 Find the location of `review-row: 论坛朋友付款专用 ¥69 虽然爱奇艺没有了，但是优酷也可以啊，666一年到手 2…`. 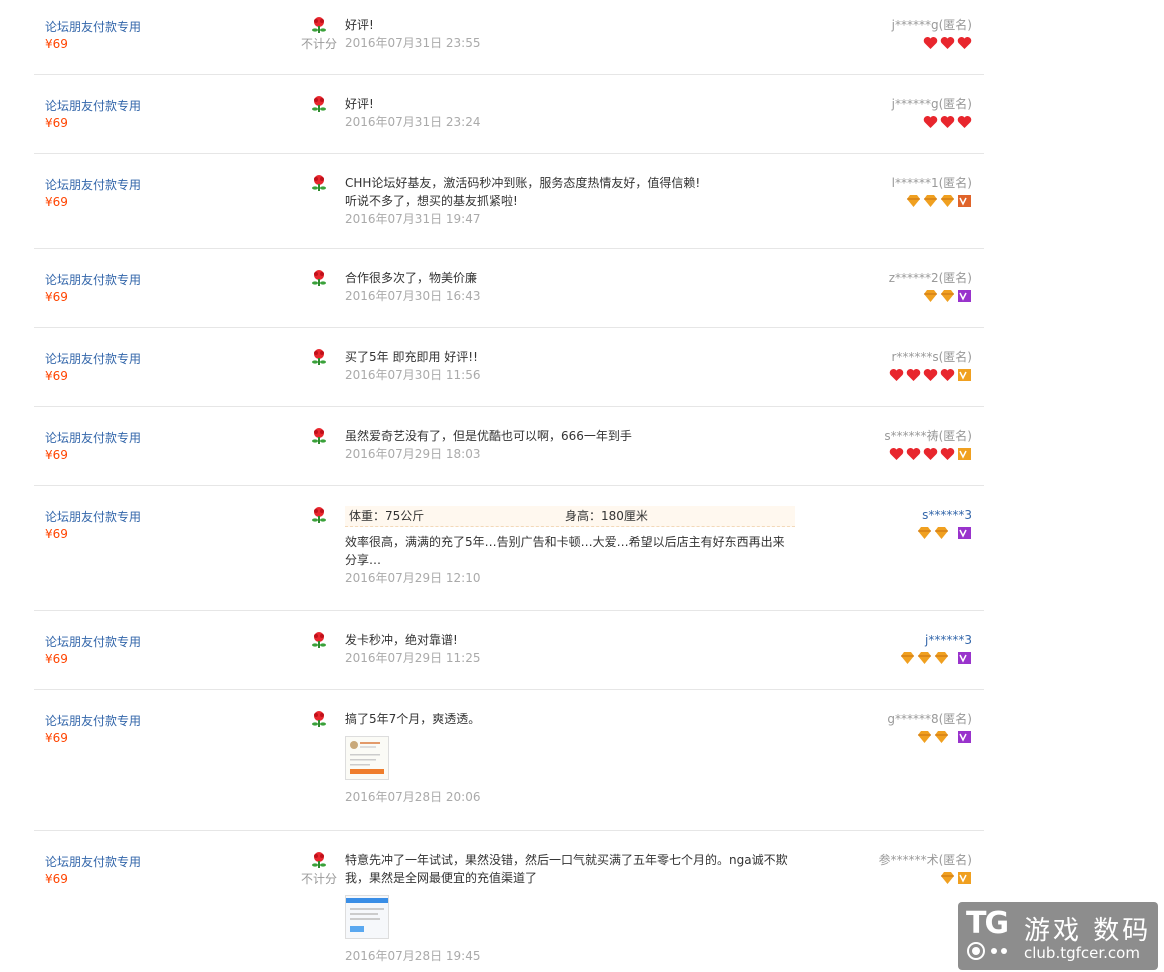

review-row: 论坛朋友付款专用 ¥69 虽然爱奇艺没有了，但是优酷也可以啊，666一年到手 2… is located at coordinates (509, 446).